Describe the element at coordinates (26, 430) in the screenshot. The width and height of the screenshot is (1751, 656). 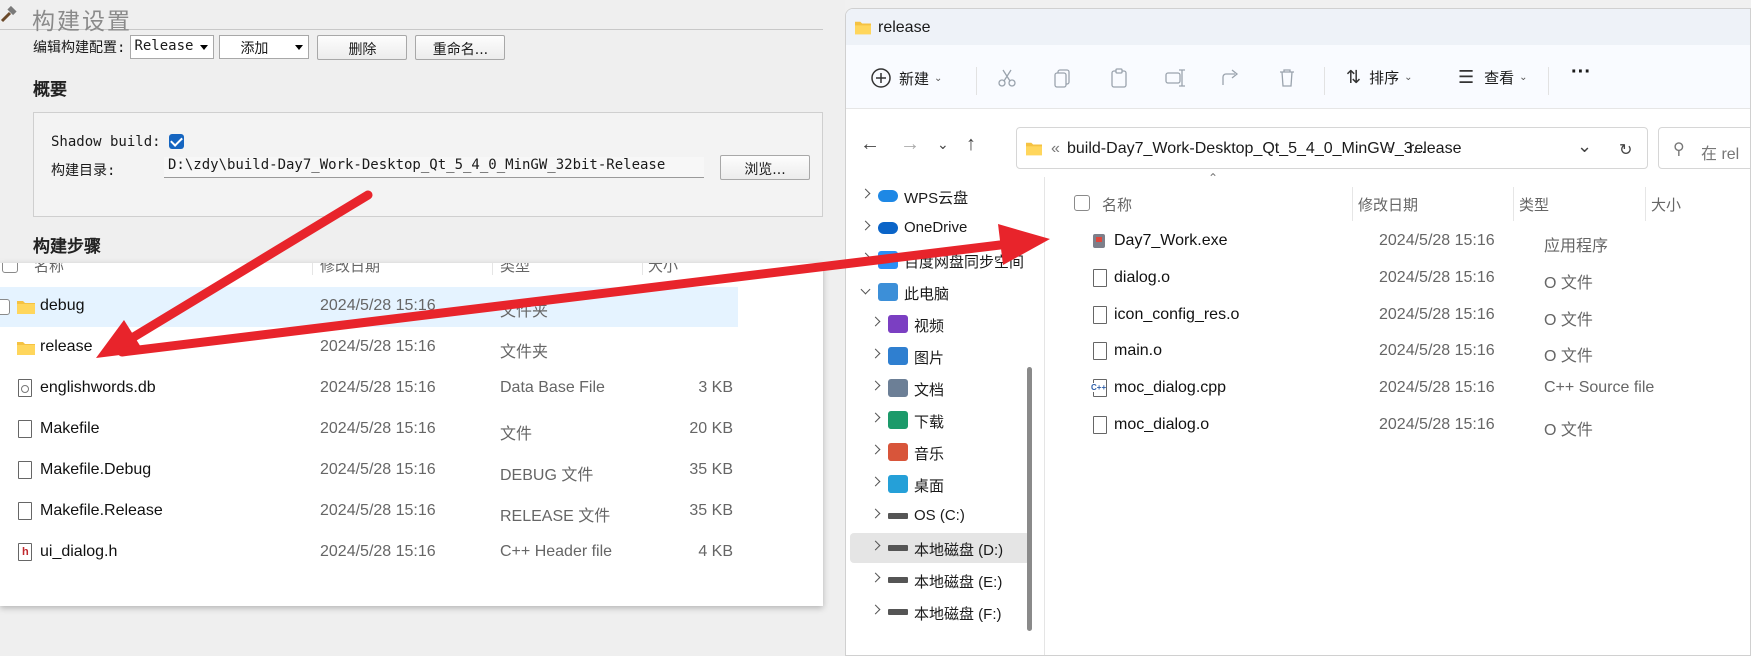
I see `file-icon` at that location.